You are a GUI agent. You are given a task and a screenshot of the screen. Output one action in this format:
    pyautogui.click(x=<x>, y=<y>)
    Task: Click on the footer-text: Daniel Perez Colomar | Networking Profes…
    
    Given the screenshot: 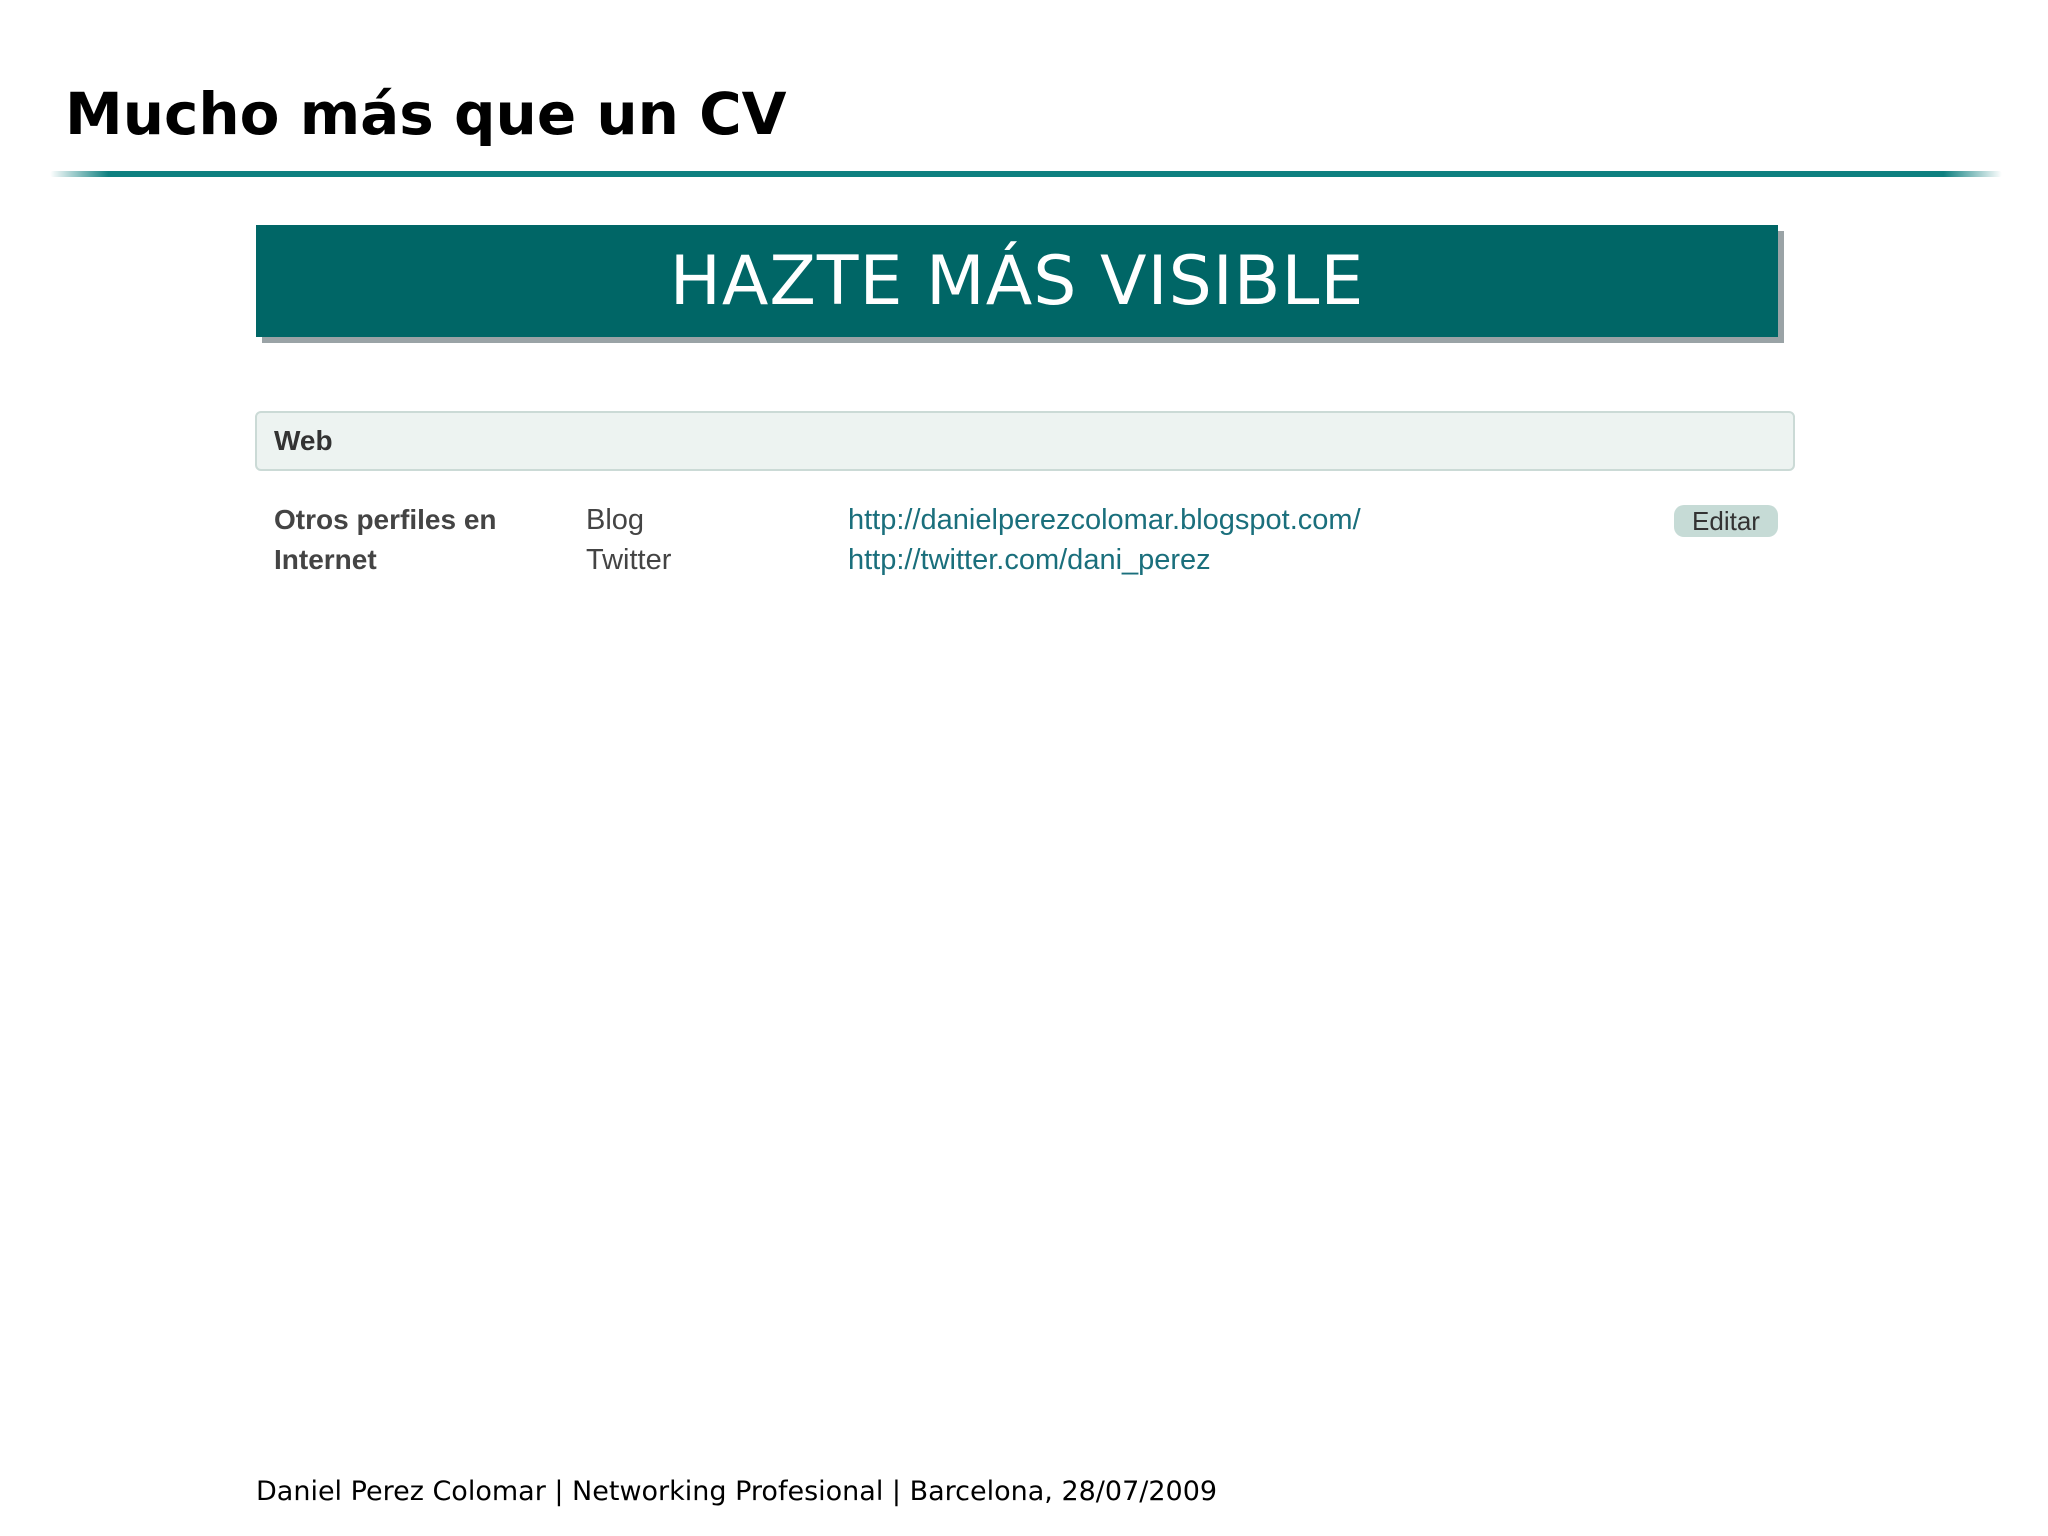 What is the action you would take?
    pyautogui.click(x=737, y=1491)
    